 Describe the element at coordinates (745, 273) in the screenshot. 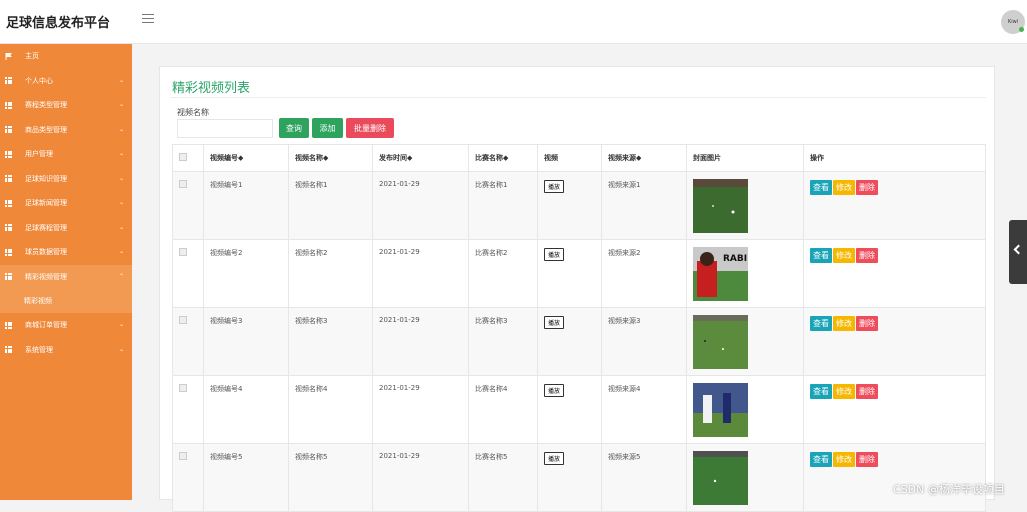

I see `cover-cell: RABI` at that location.